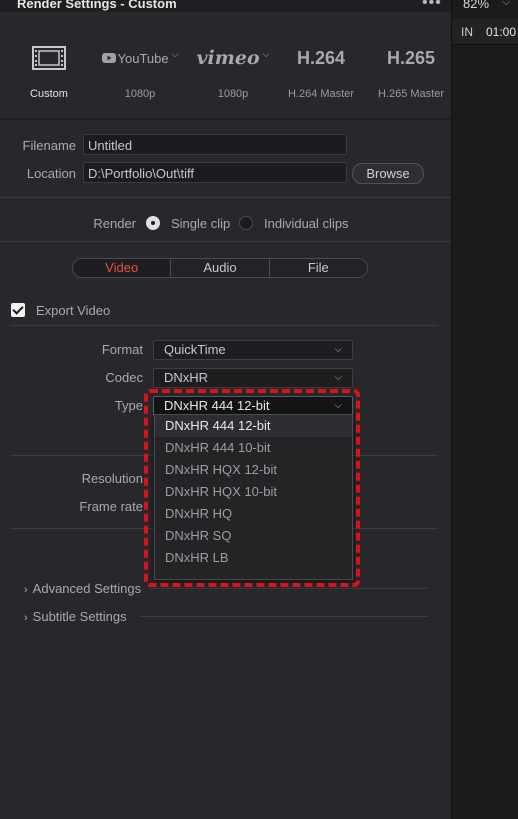  Describe the element at coordinates (200, 223) in the screenshot. I see `single-clip-label: Single clip` at that location.